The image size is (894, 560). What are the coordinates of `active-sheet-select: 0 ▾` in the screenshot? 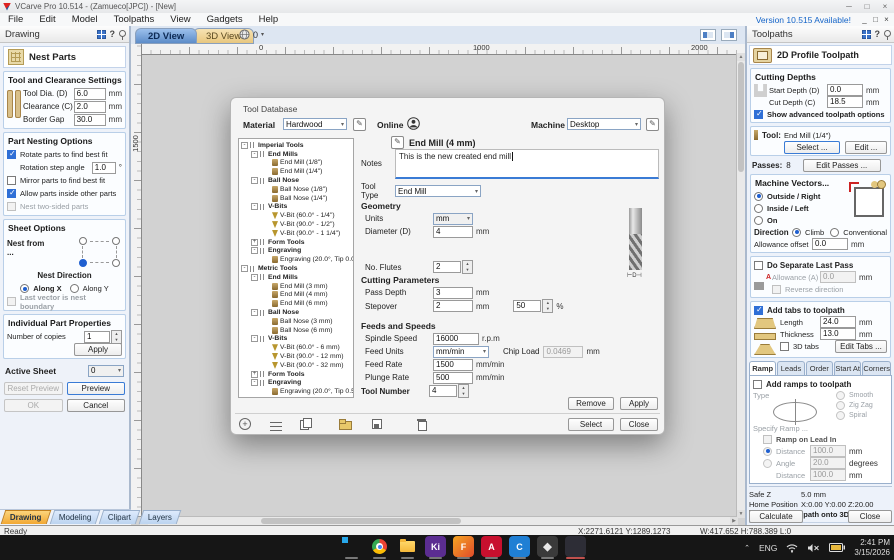 It's located at (106, 370).